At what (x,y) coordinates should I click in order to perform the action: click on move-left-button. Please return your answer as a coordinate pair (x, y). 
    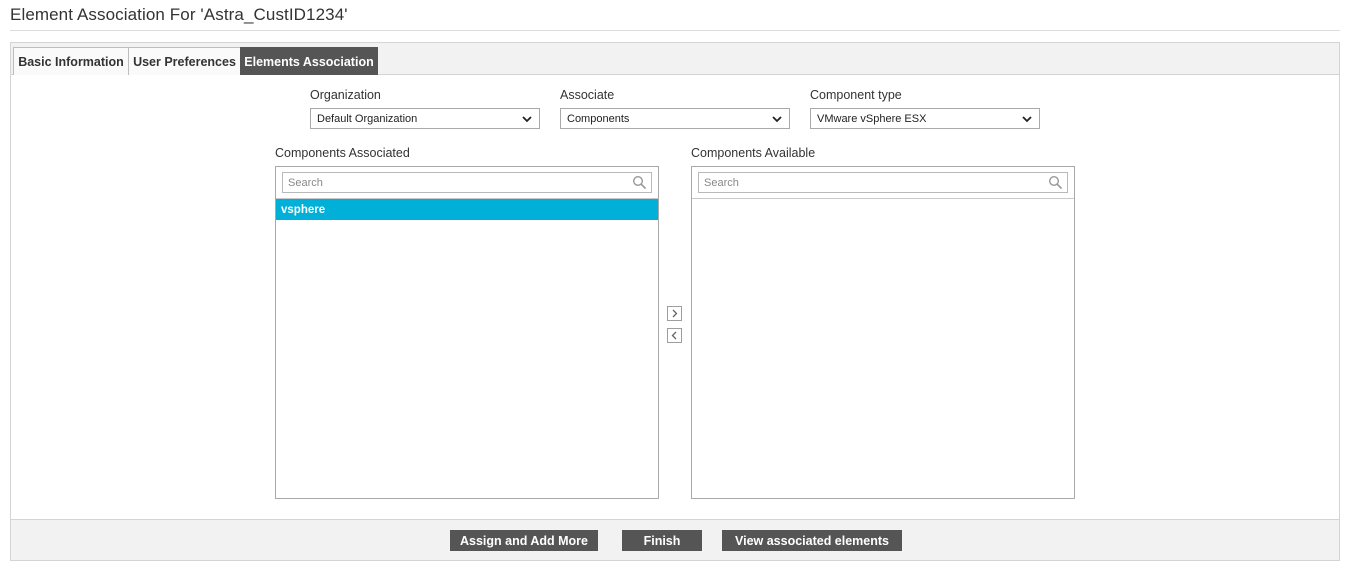
    Looking at the image, I should click on (674, 335).